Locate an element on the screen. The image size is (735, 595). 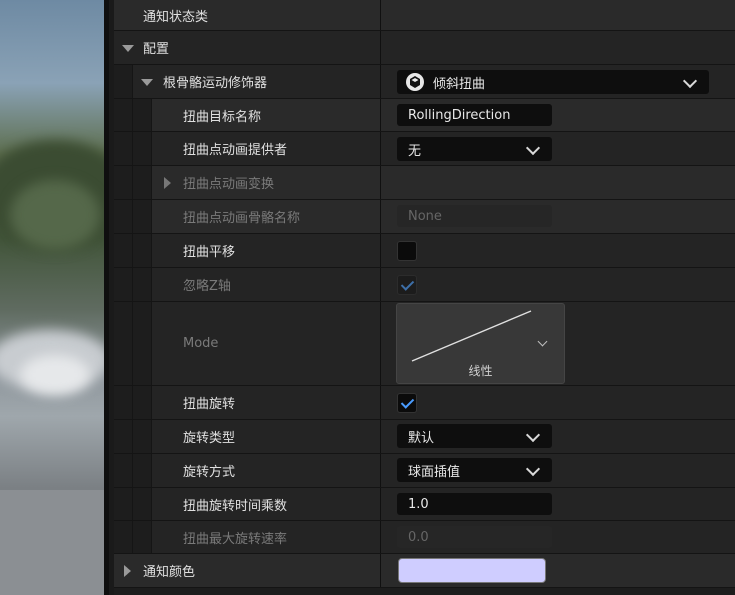
warp-max-rotation-speed-label: 扭曲最大旋转速率 is located at coordinates (235, 539).